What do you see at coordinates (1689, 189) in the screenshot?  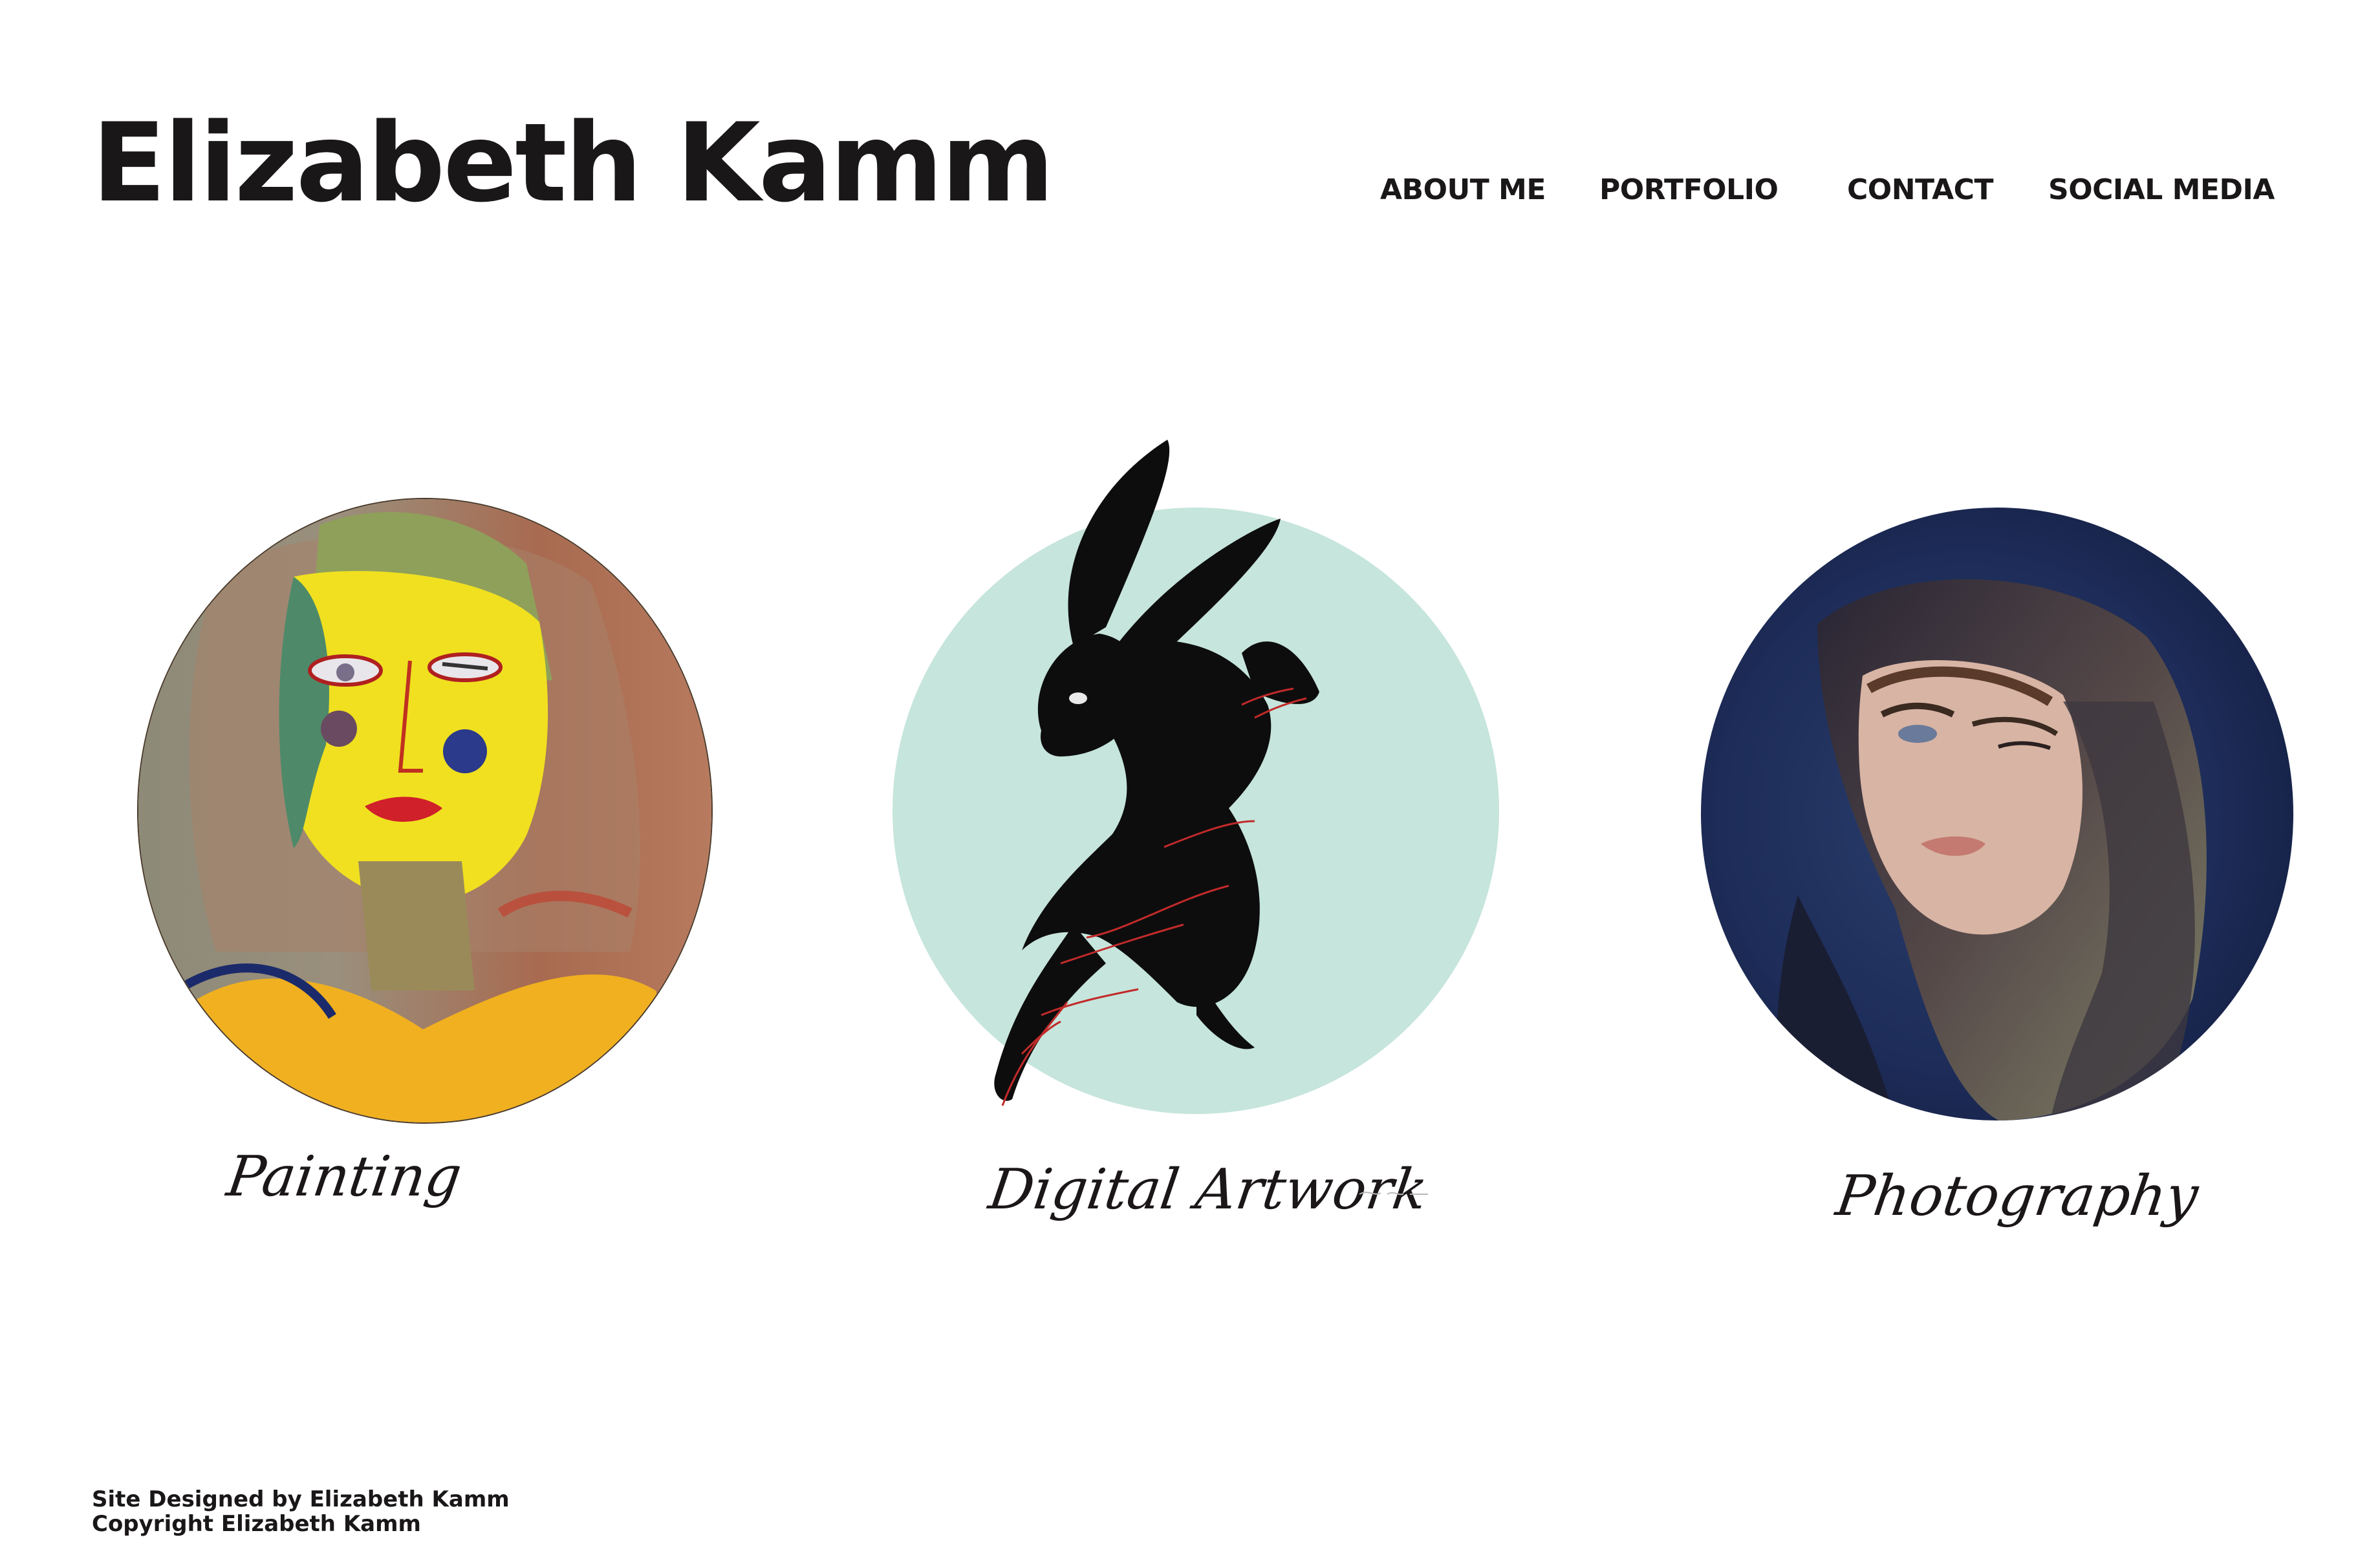 I see `nav-portfolio: PORTFOLIO` at bounding box center [1689, 189].